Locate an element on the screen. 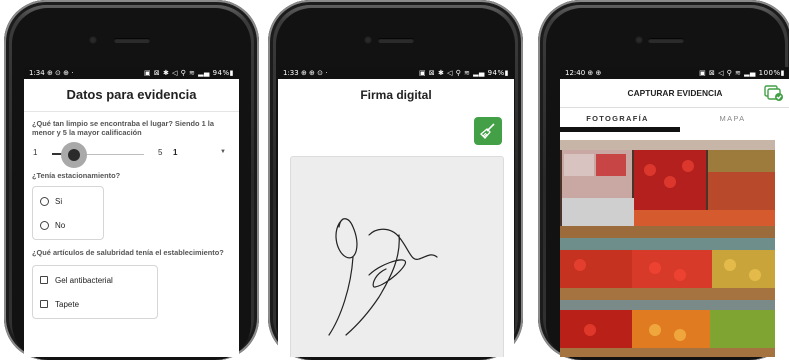 The height and width of the screenshot is (360, 789). status-bar: 1:34 ⊕ ⊙ ⊕ · ▣ ⊠ ✱ ◁ ⚲ ≋ ▂▄ 94%▮ is located at coordinates (131, 73).